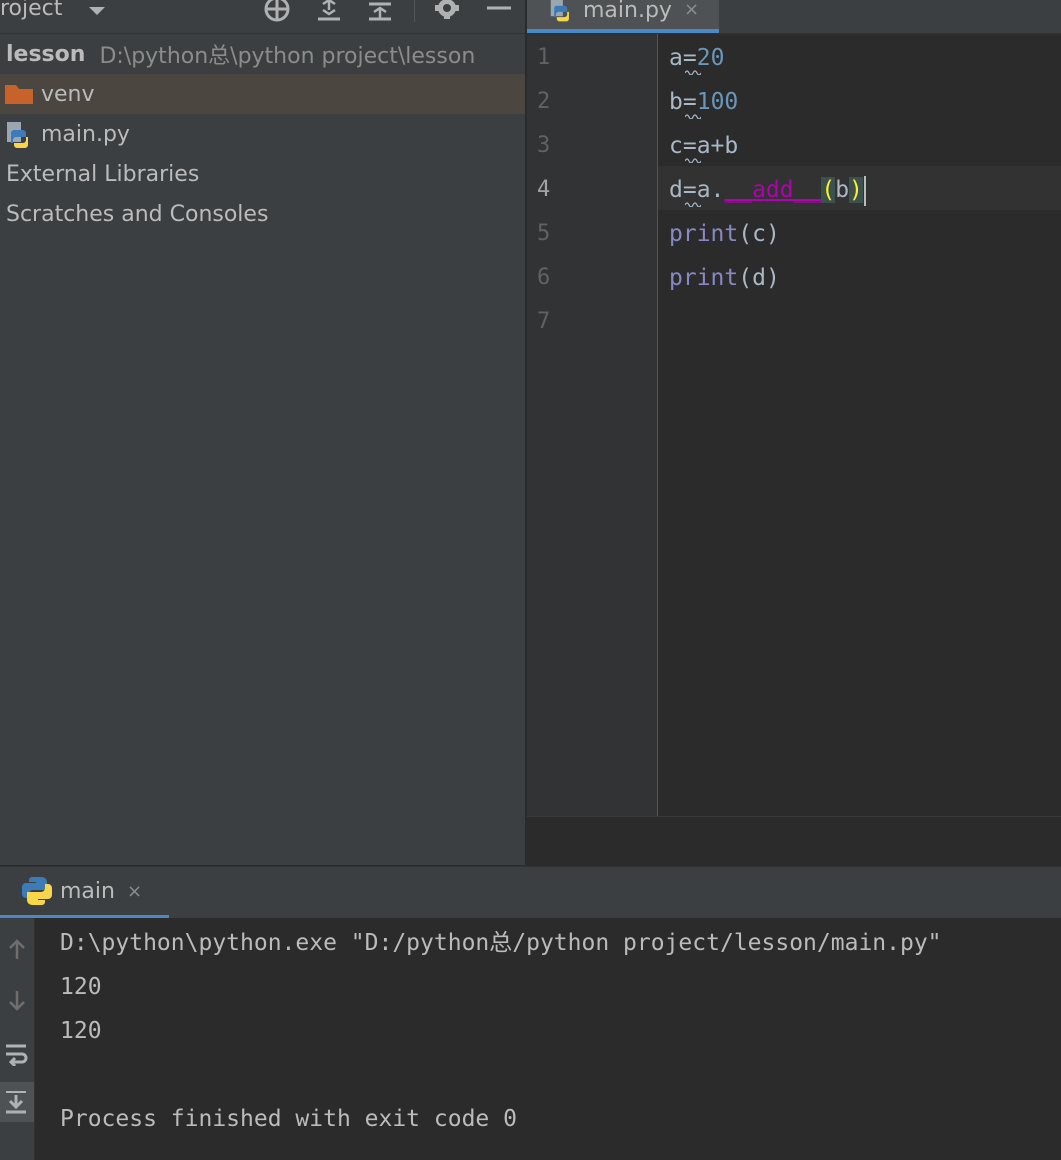 The image size is (1061, 1160). What do you see at coordinates (97, 11) in the screenshot?
I see `chevron-down-icon` at bounding box center [97, 11].